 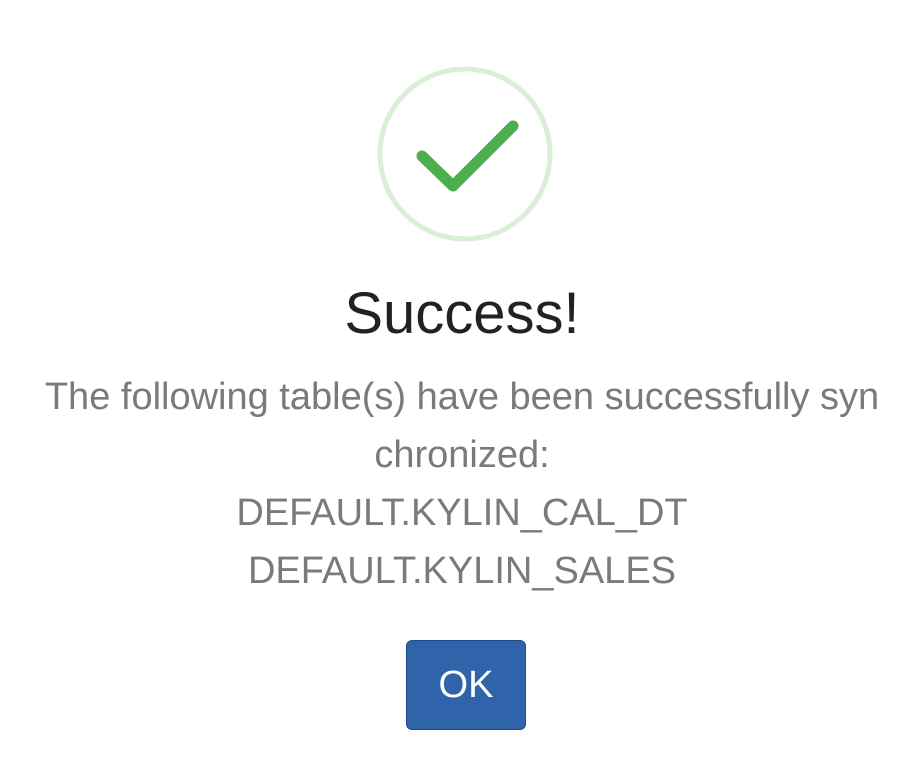 I want to click on dialog-title: Success!, so click(x=462, y=313).